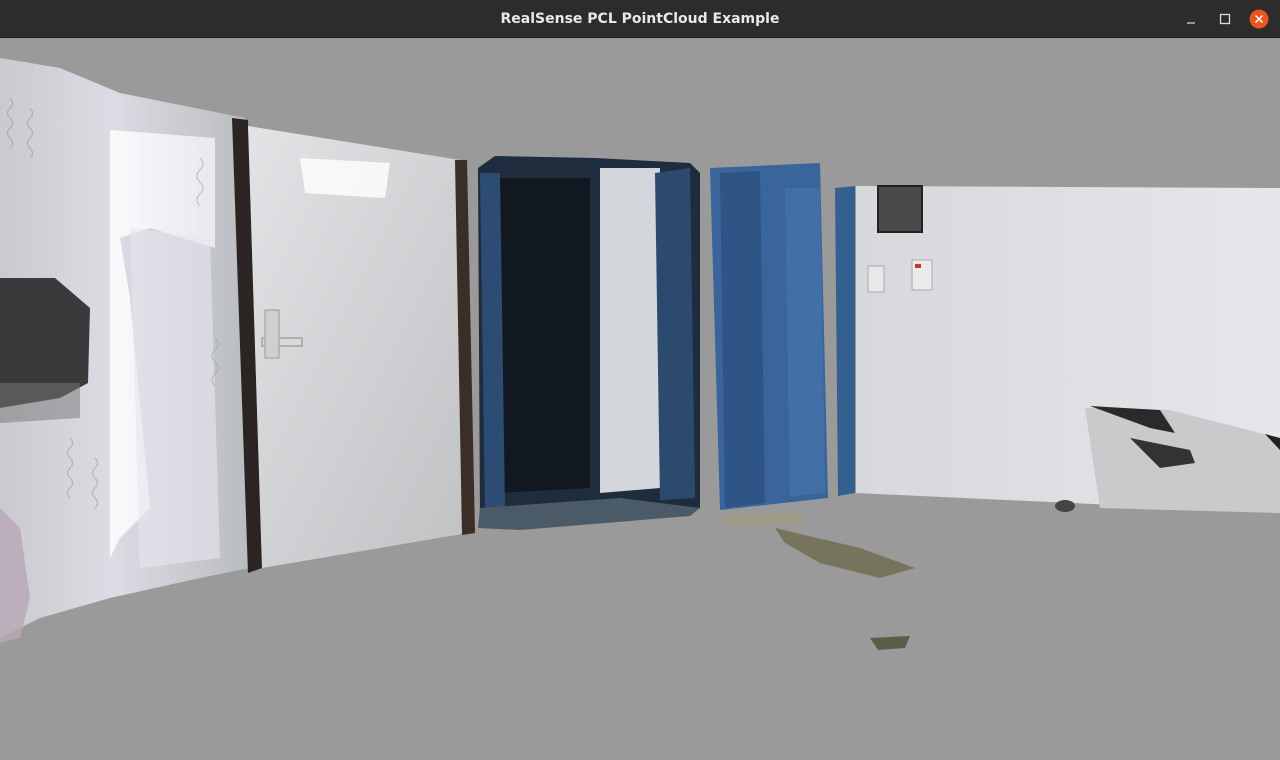 This screenshot has width=1280, height=760. What do you see at coordinates (900, 209) in the screenshot?
I see `wall-picture` at bounding box center [900, 209].